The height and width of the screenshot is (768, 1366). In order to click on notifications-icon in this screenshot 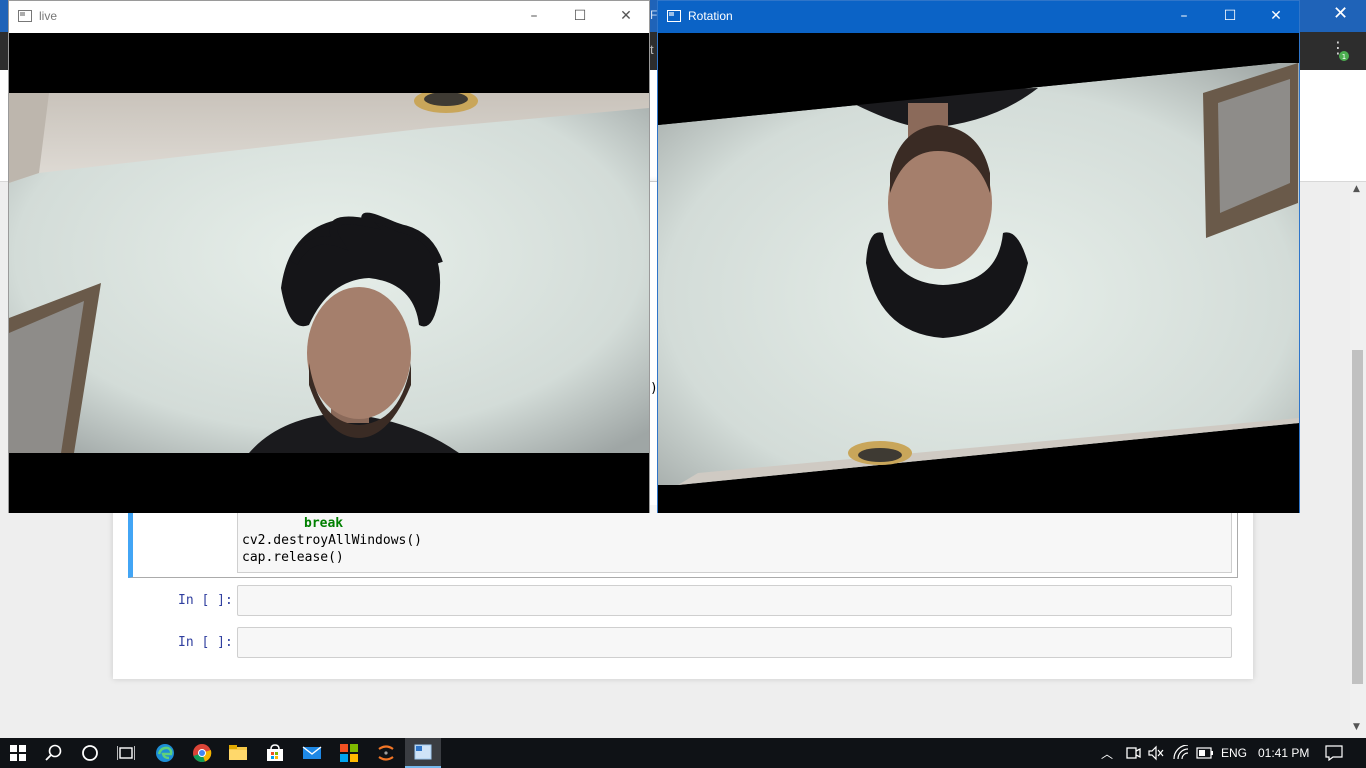, I will do `click(1334, 753)`.